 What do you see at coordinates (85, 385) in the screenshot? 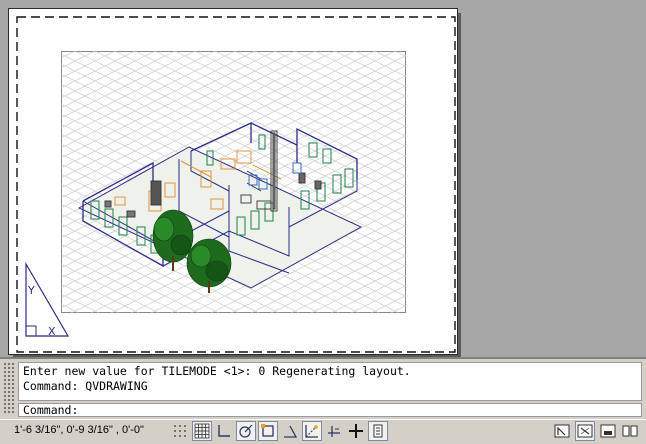
I see `history-line: Command: QVDRAWING` at bounding box center [85, 385].